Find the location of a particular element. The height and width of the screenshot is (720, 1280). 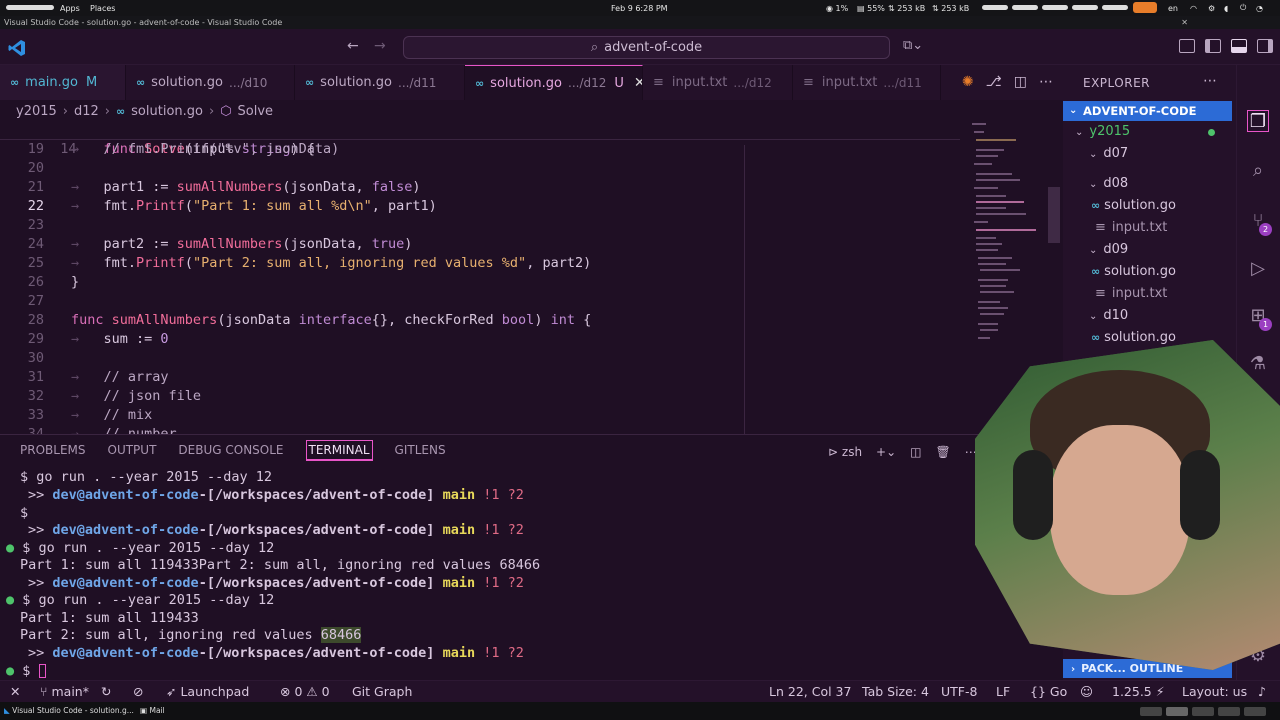

terminal-input-line: ● $ is located at coordinates (26, 671).